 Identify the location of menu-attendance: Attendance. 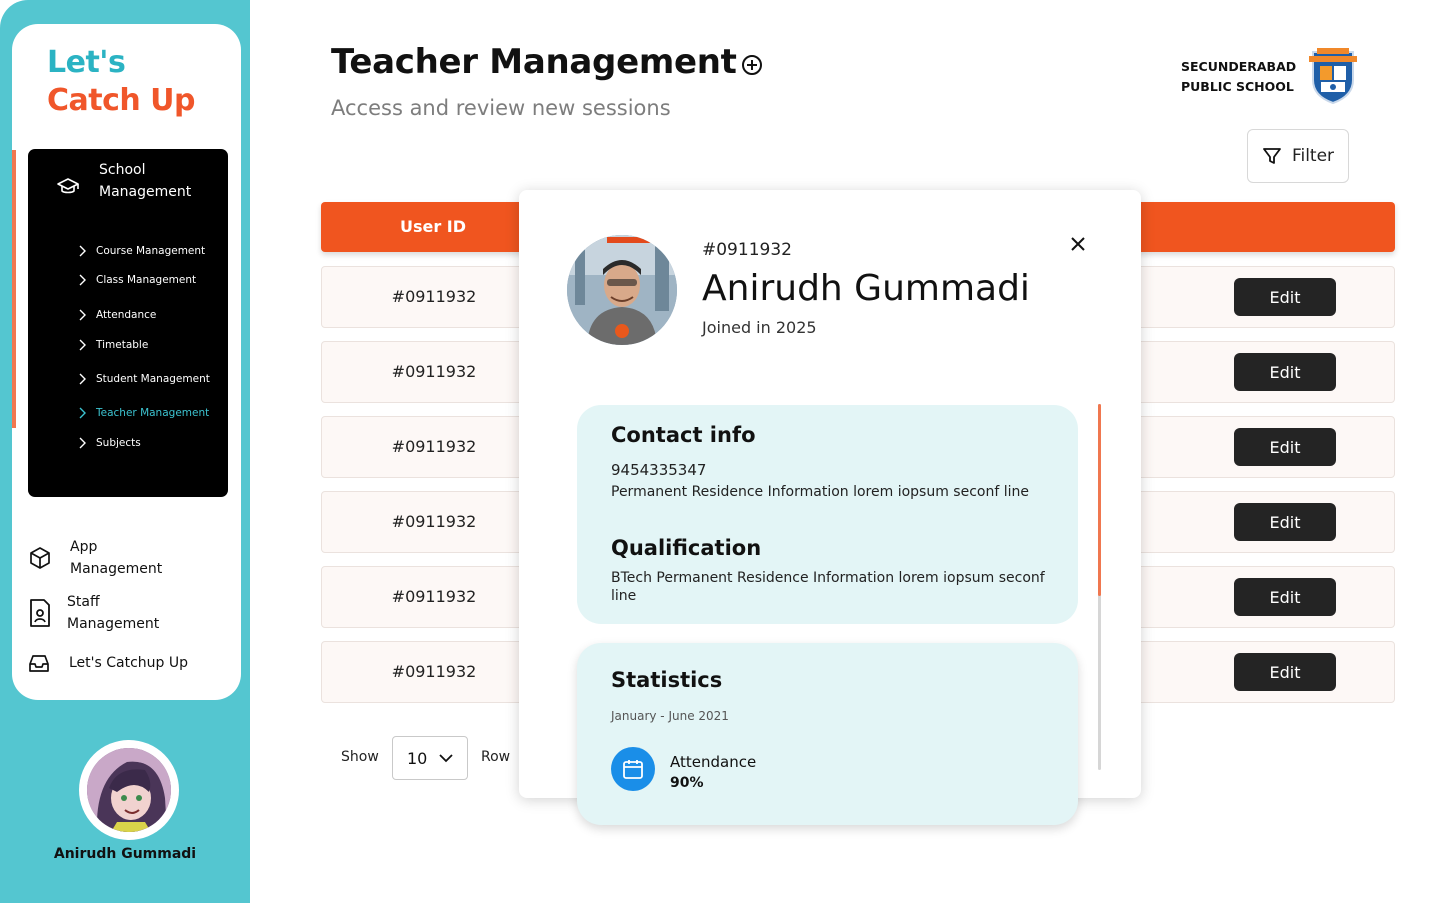
(116, 315).